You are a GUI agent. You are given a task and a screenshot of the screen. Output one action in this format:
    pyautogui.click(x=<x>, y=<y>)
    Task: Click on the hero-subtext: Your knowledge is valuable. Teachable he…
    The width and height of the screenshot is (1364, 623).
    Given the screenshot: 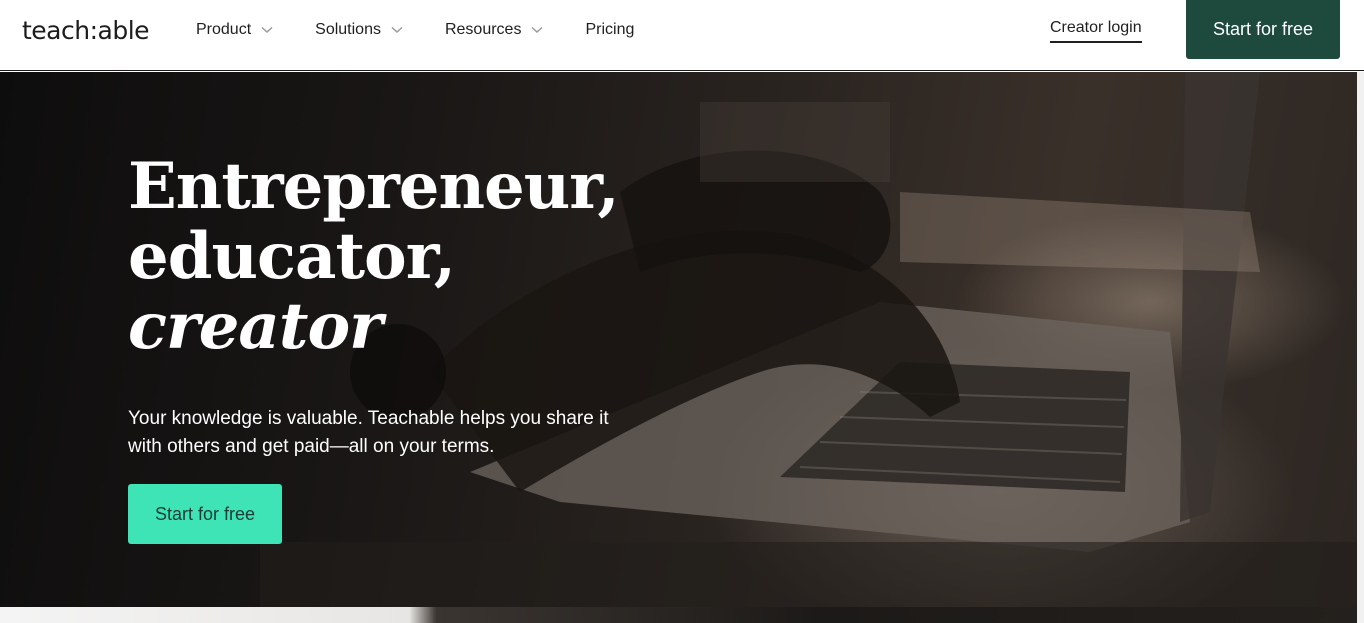 What is the action you would take?
    pyautogui.click(x=368, y=432)
    